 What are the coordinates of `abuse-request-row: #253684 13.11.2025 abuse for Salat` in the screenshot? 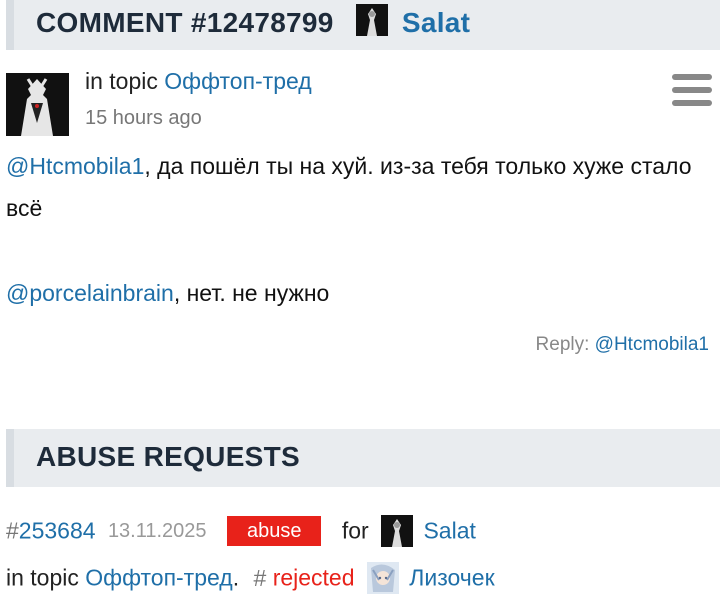 It's located at (241, 531).